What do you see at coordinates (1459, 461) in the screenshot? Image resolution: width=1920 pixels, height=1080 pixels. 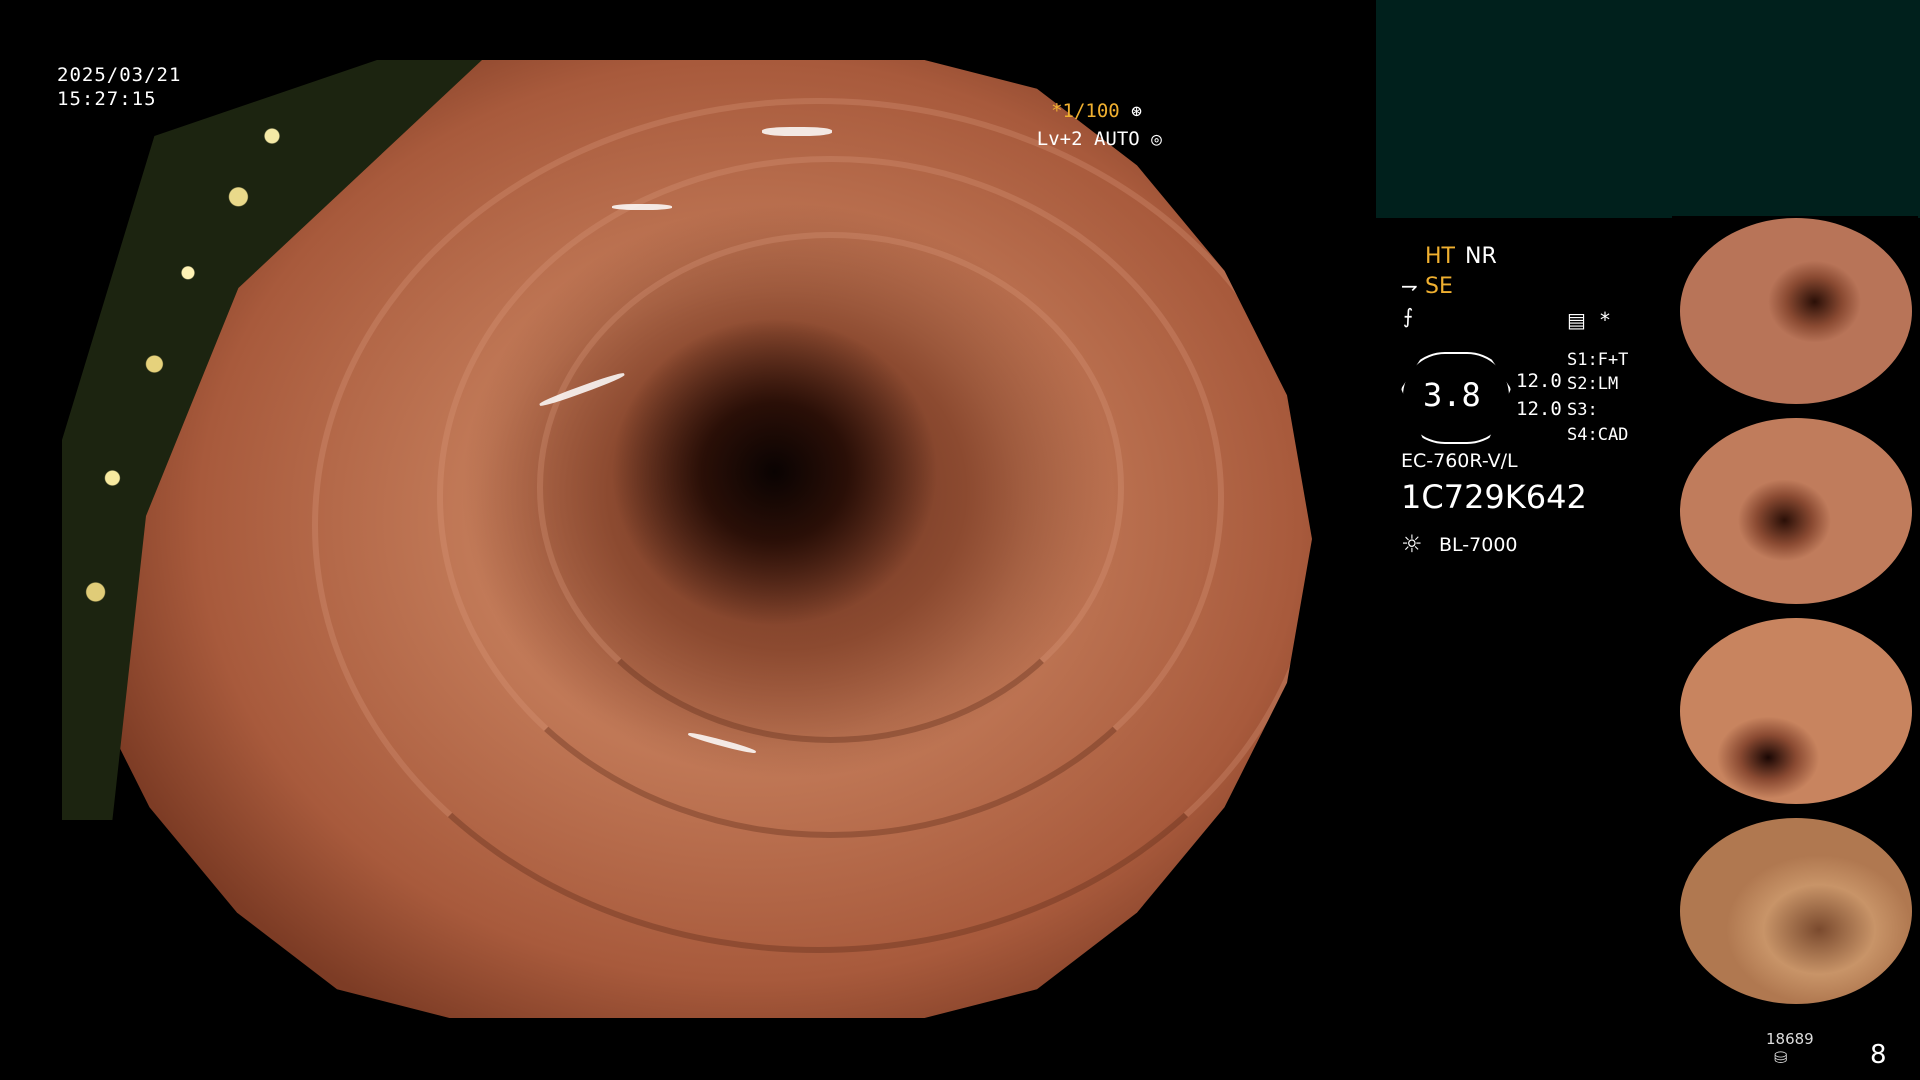 I see `scope-model: EC-760R-V/L` at bounding box center [1459, 461].